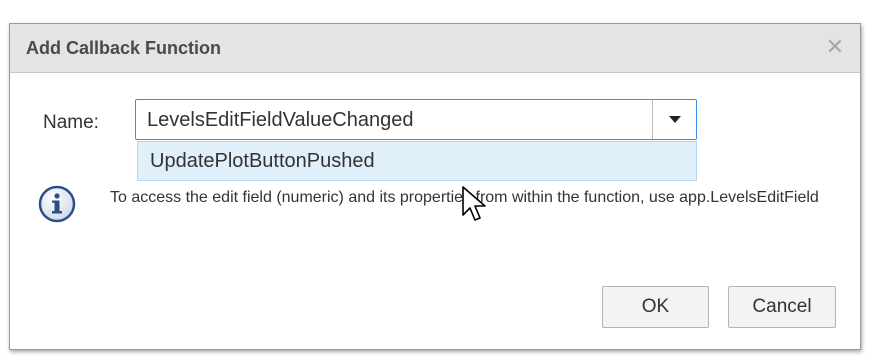  Describe the element at coordinates (416, 119) in the screenshot. I see `name-combobox: LevelsEditFieldValueChanged` at that location.